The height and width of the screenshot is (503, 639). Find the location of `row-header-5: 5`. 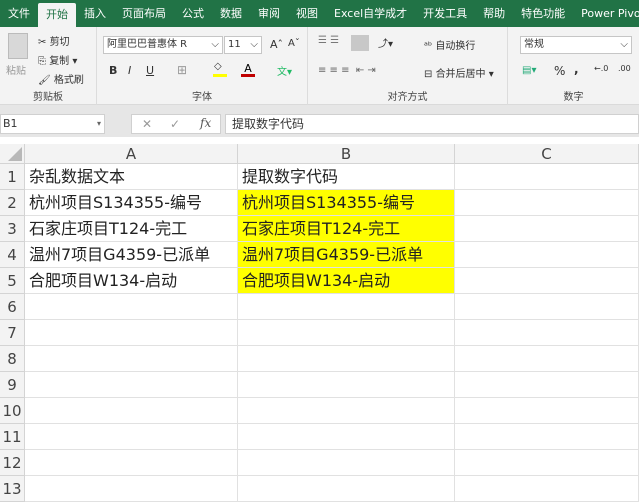

row-header-5: 5 is located at coordinates (12, 281).